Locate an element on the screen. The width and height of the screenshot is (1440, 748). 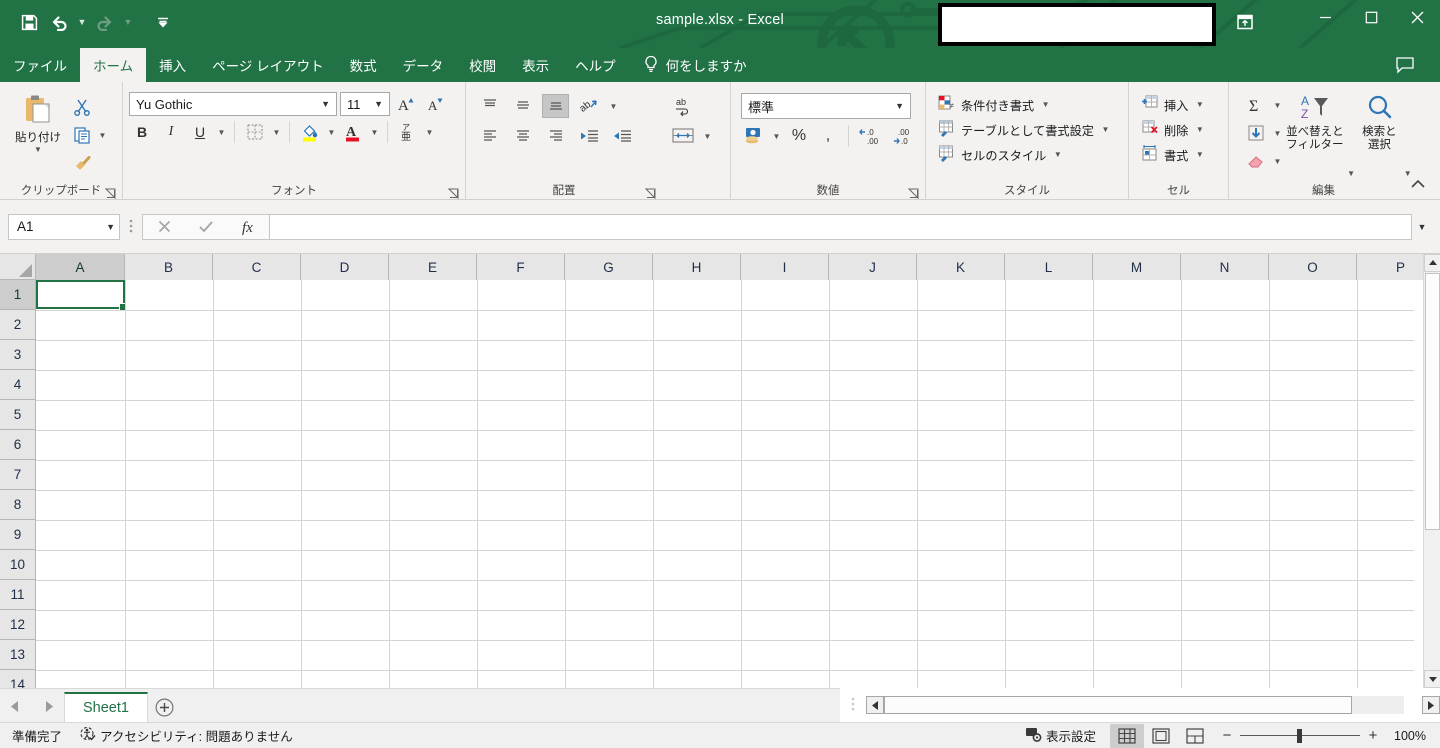
comments-icon is located at coordinates (1405, 65).